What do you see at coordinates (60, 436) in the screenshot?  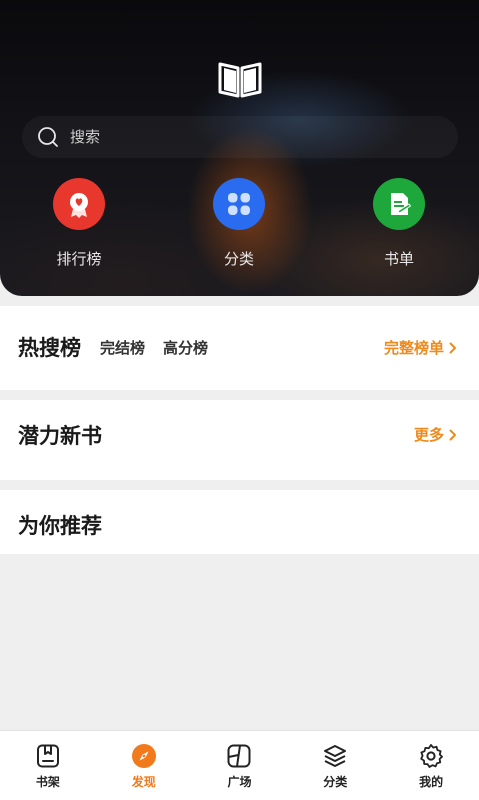 I see `section-title: 潜力新书` at bounding box center [60, 436].